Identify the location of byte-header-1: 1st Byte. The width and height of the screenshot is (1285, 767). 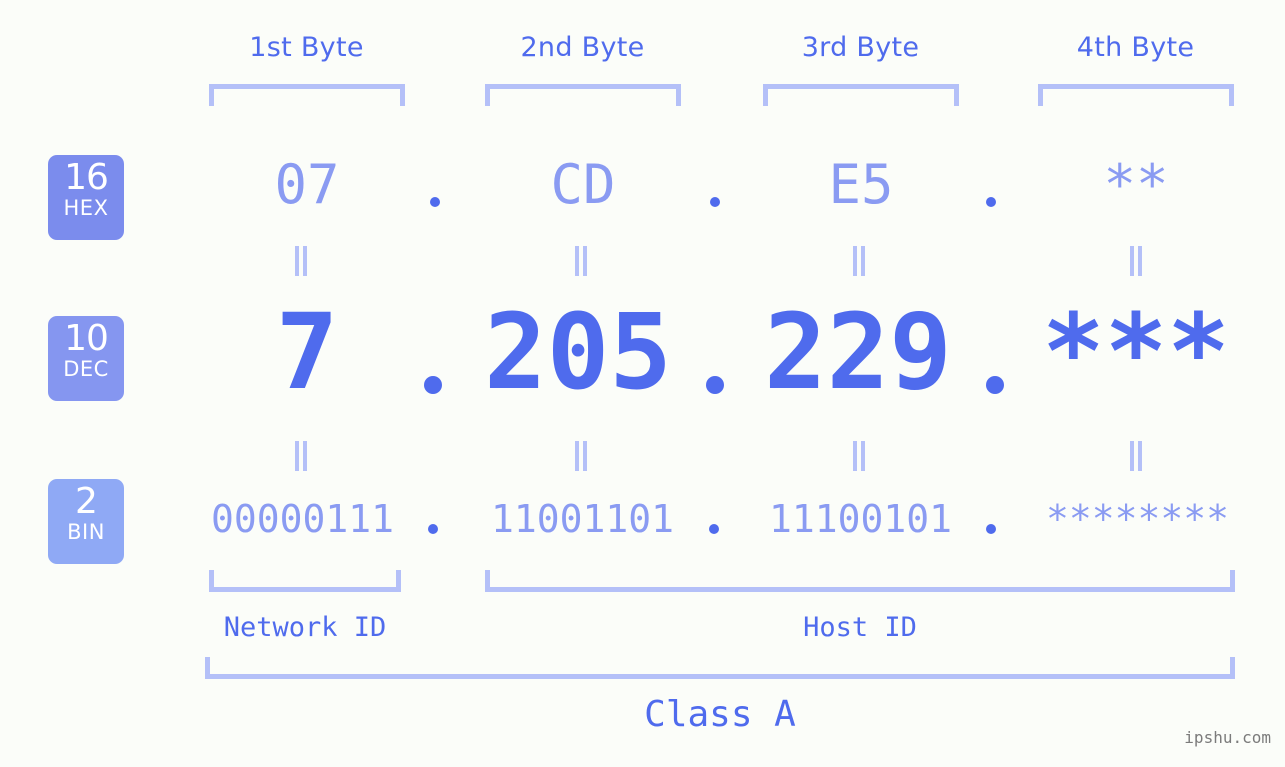
(306, 47).